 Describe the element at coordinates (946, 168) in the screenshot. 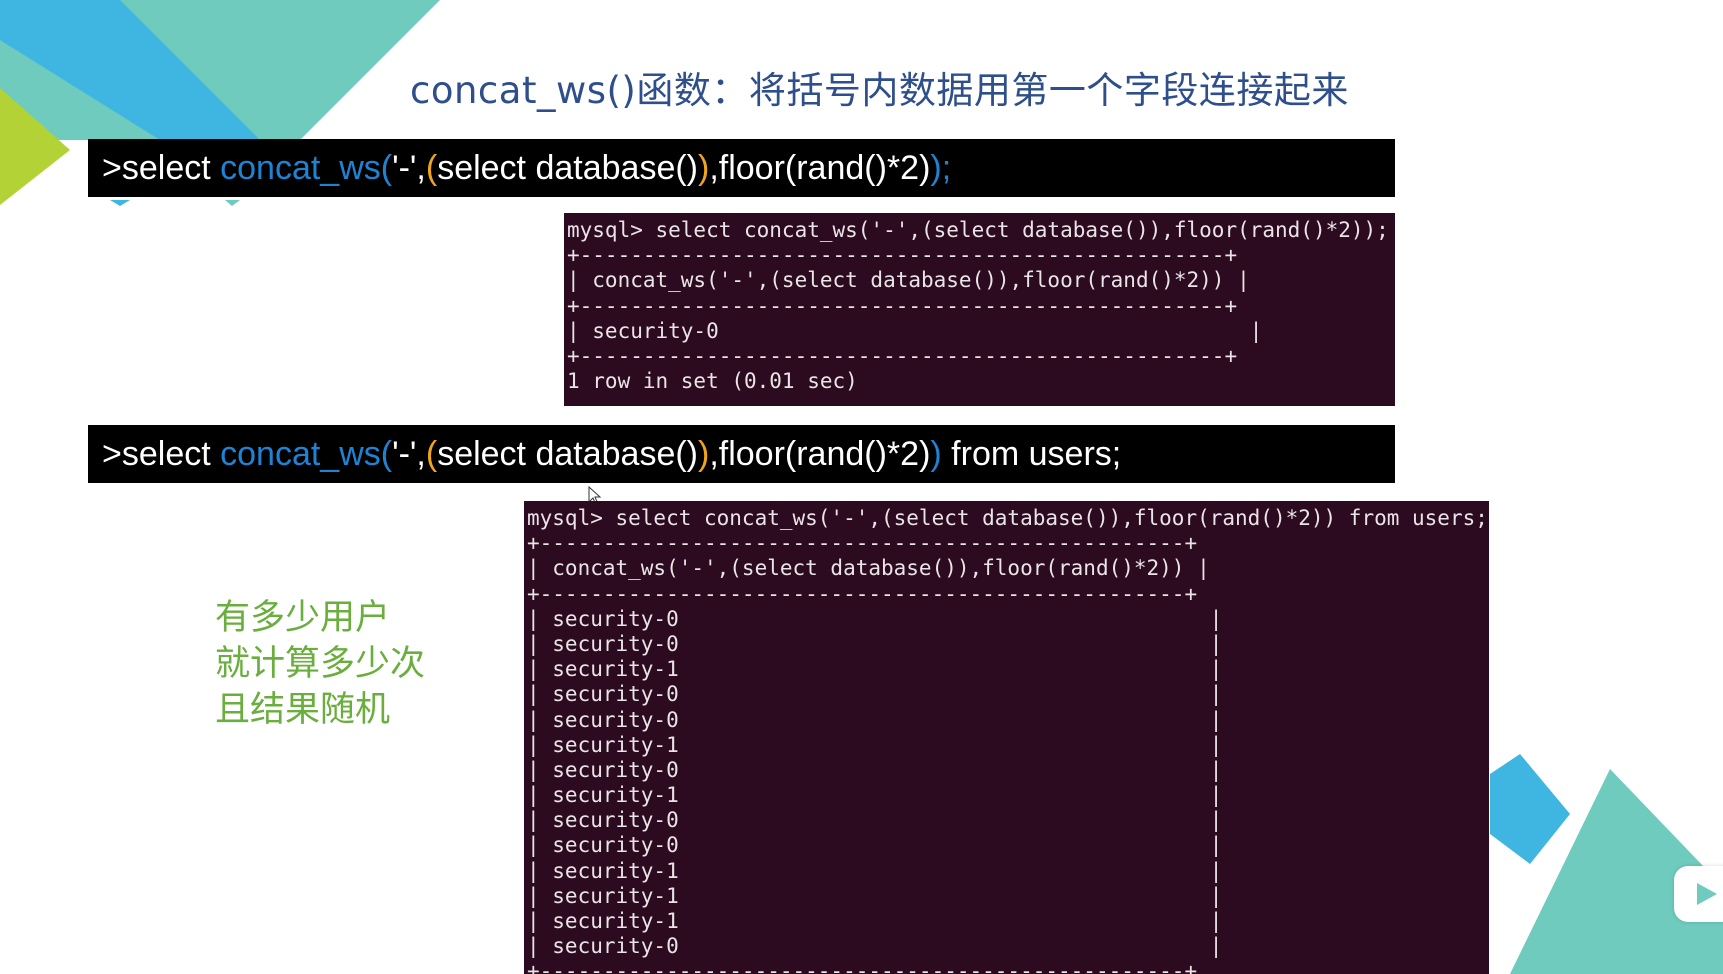

I see `query1-tail: ;` at that location.